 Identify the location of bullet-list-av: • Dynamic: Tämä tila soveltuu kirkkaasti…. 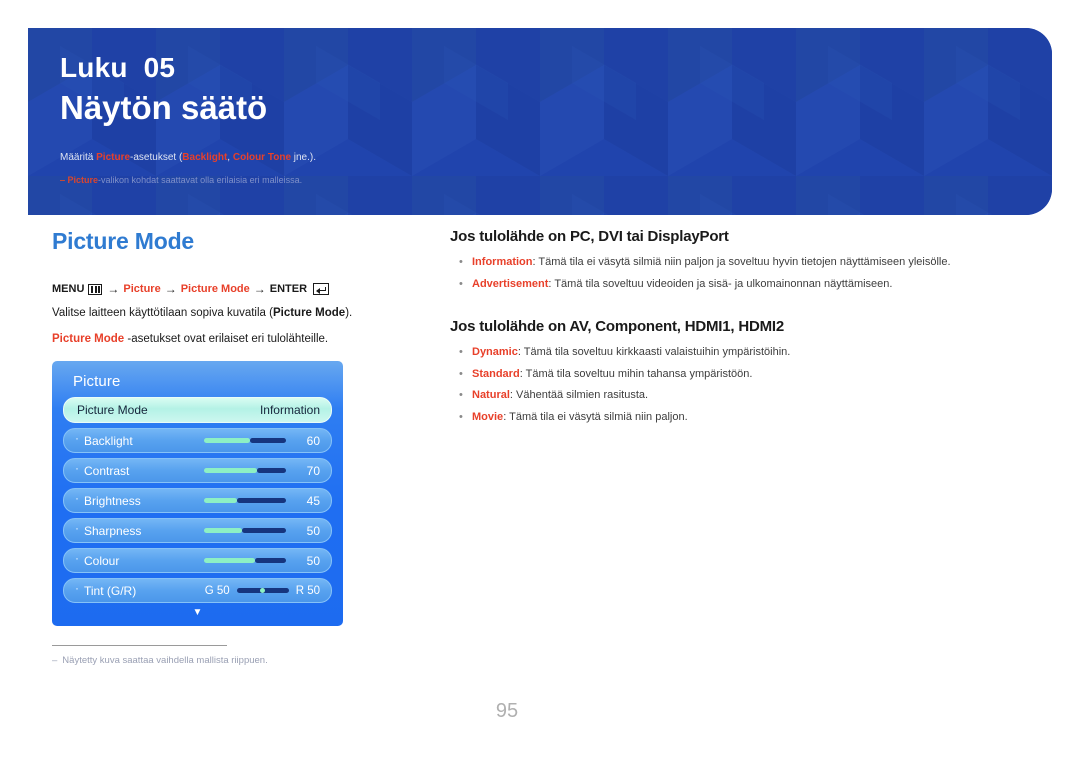
(735, 384).